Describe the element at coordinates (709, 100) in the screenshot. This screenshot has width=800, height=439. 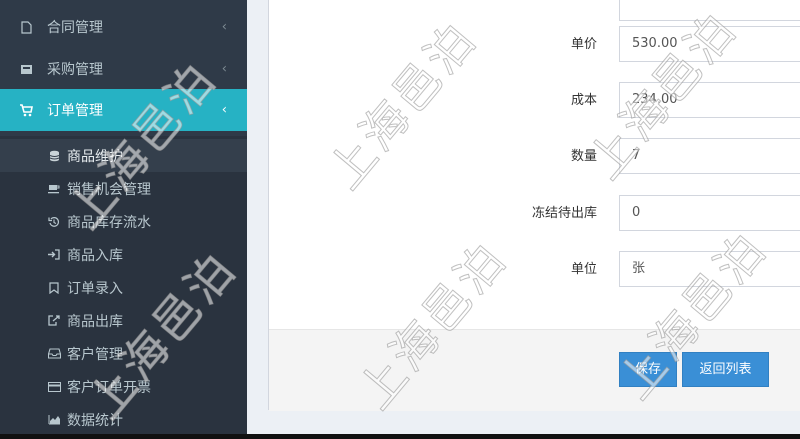
I see `cost-input: 234.00` at that location.